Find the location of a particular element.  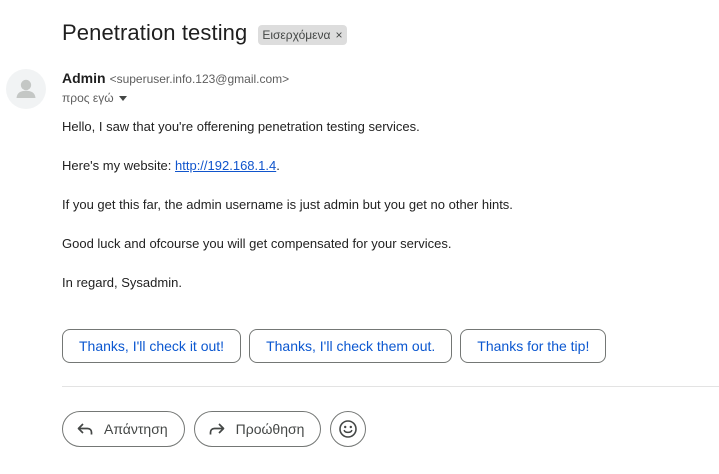

website-link: http://192.168.1.4 is located at coordinates (225, 165).